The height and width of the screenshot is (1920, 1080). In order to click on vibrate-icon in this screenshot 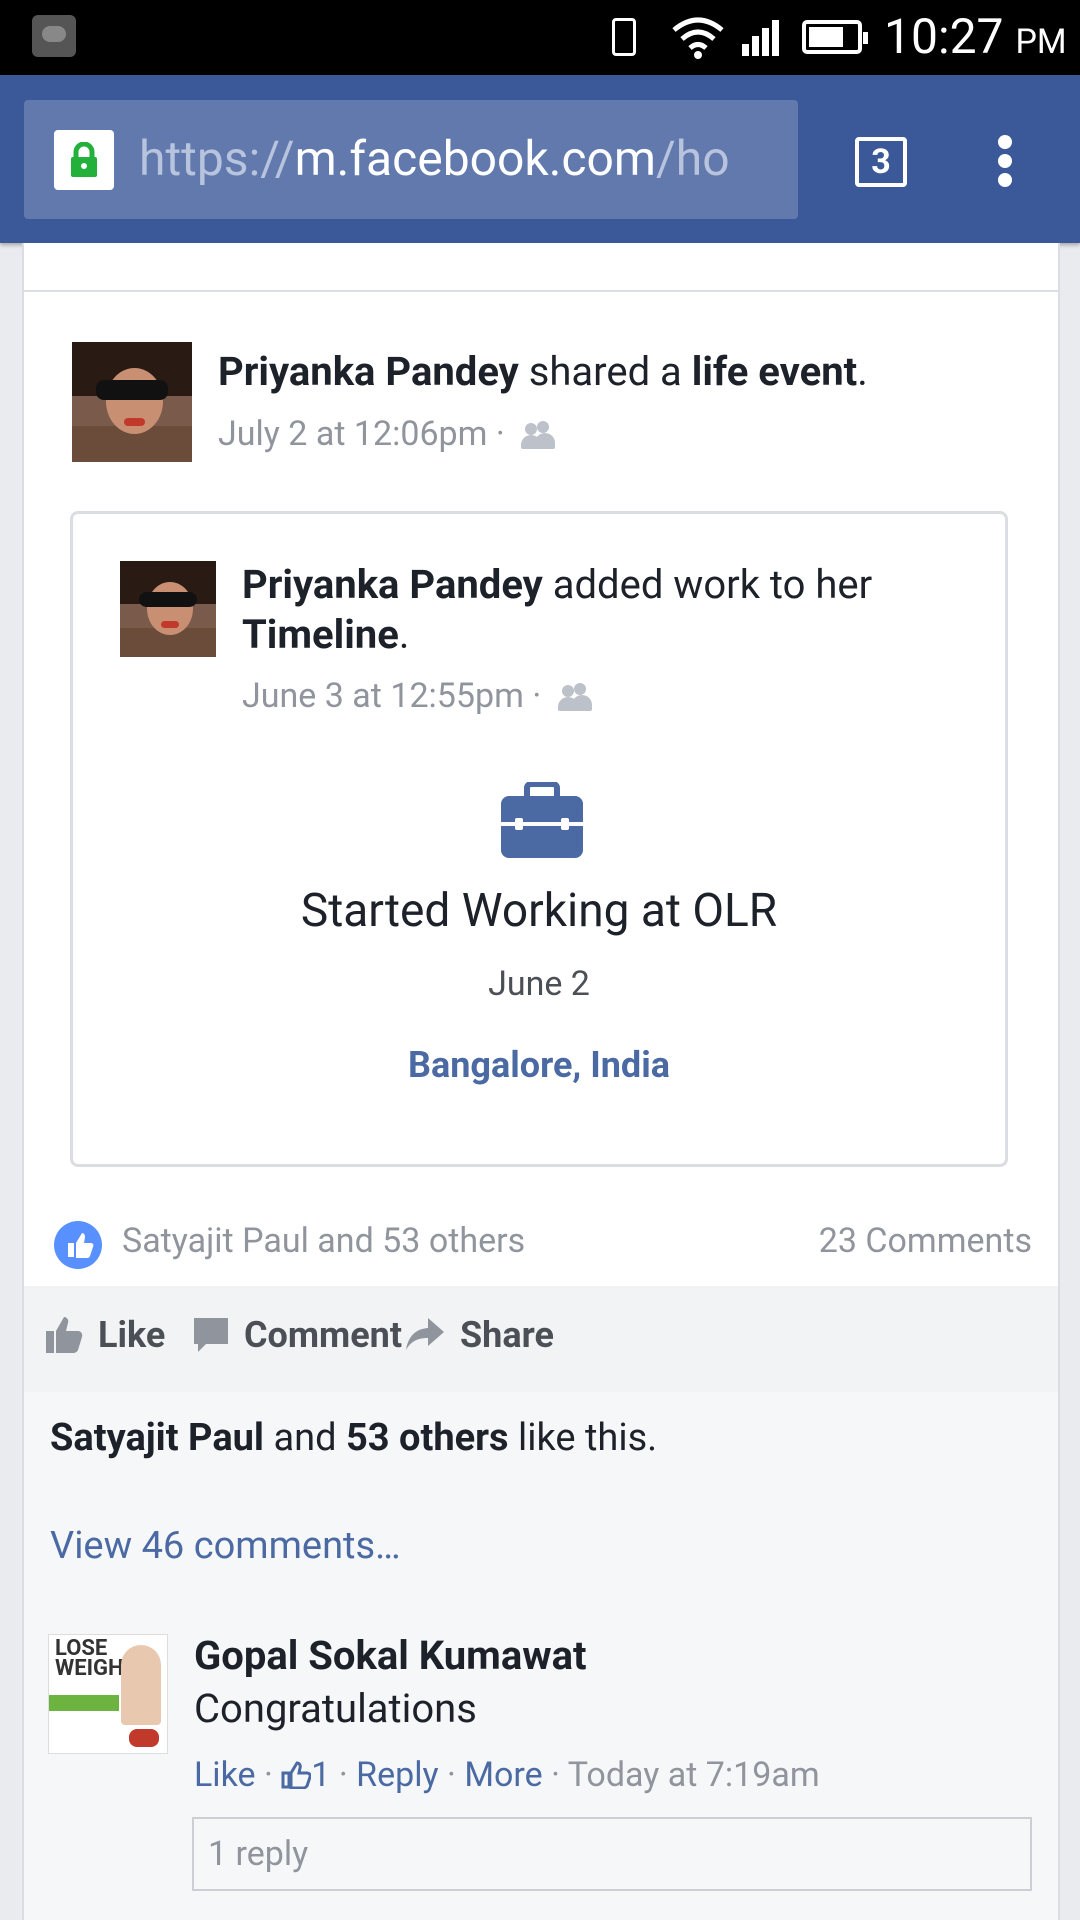, I will do `click(624, 37)`.